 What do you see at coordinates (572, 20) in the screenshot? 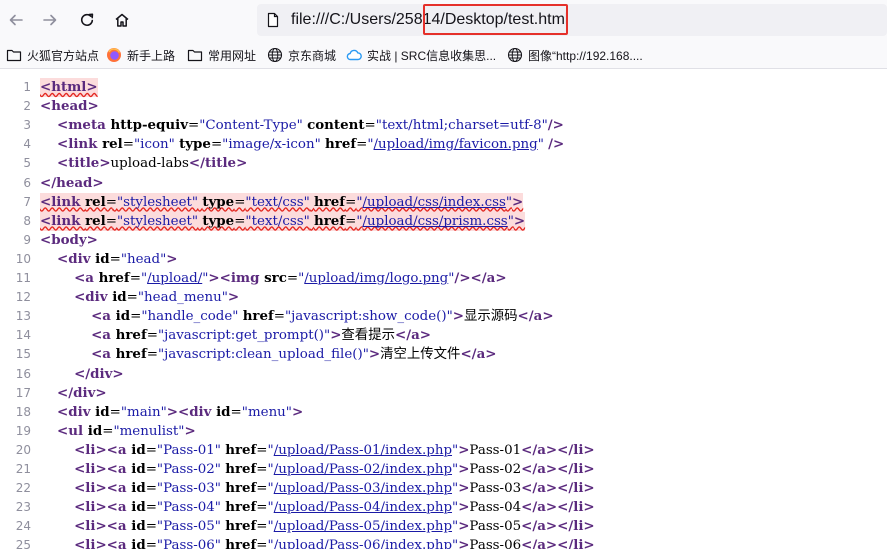
I see `url-bar: file:///C:/Users/25814/Desktop/test.html` at bounding box center [572, 20].